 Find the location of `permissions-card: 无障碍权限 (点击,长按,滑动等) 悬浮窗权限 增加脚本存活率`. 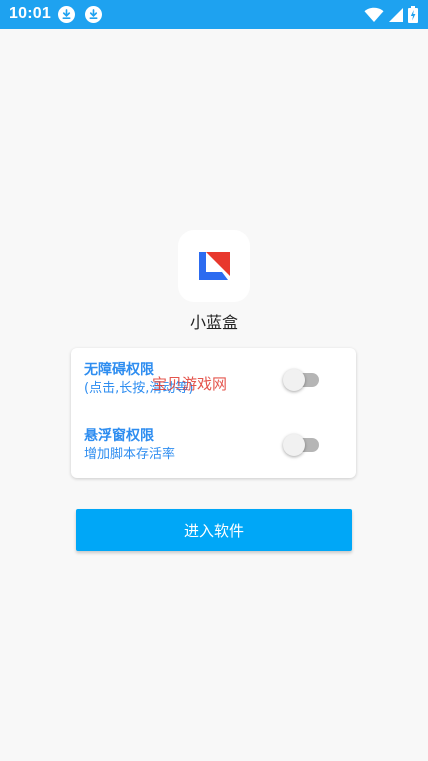

permissions-card: 无障碍权限 (点击,长按,滑动等) 悬浮窗权限 增加脚本存活率 is located at coordinates (213, 413).